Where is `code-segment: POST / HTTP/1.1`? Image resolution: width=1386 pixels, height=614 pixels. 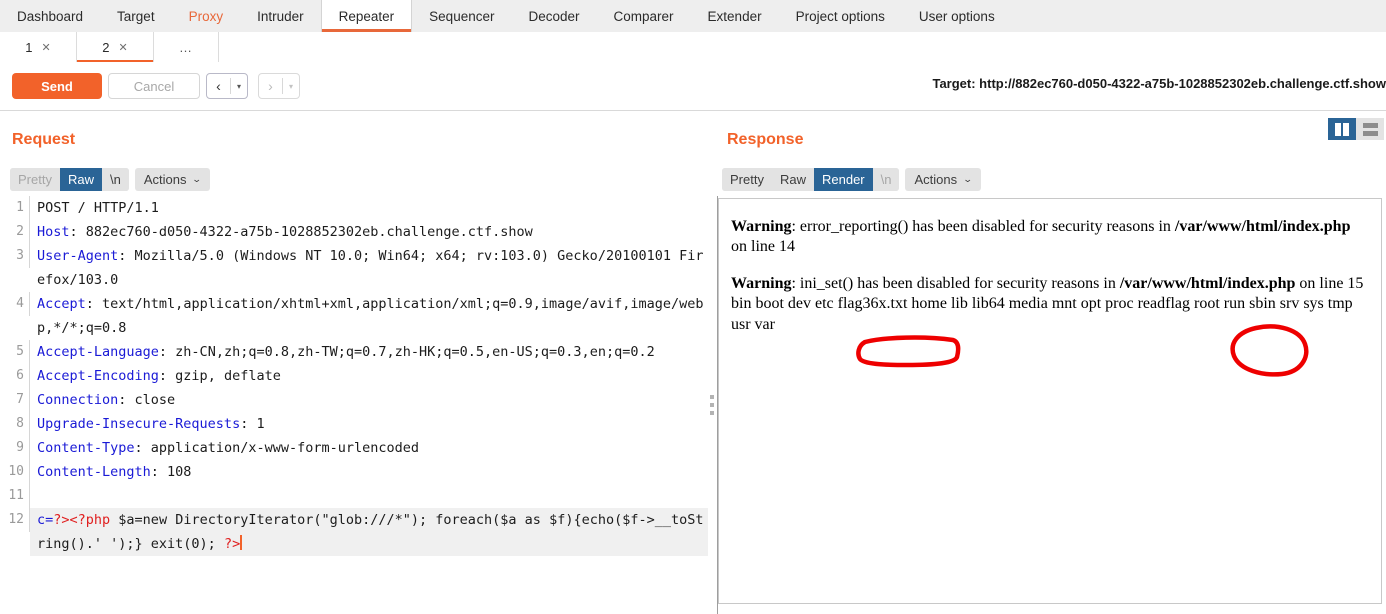
code-segment: POST / HTTP/1.1 is located at coordinates (98, 208).